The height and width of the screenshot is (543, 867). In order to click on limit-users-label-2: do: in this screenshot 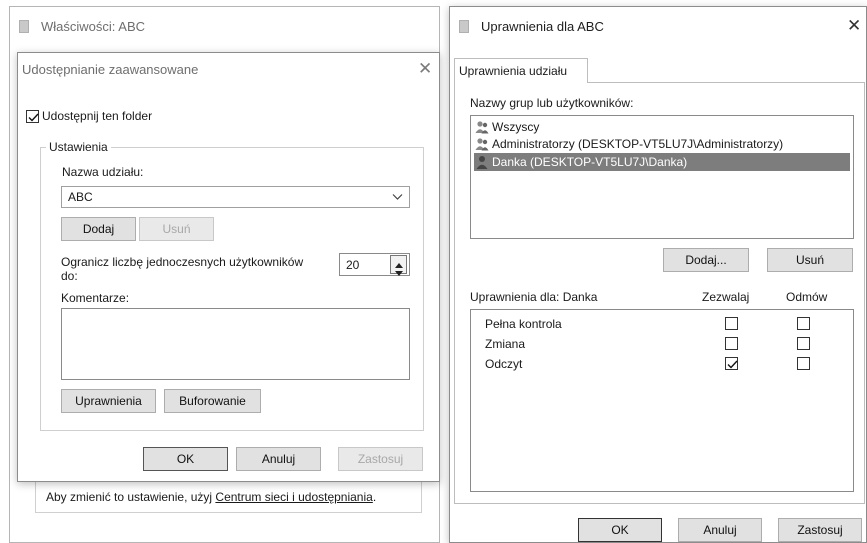, I will do `click(69, 276)`.